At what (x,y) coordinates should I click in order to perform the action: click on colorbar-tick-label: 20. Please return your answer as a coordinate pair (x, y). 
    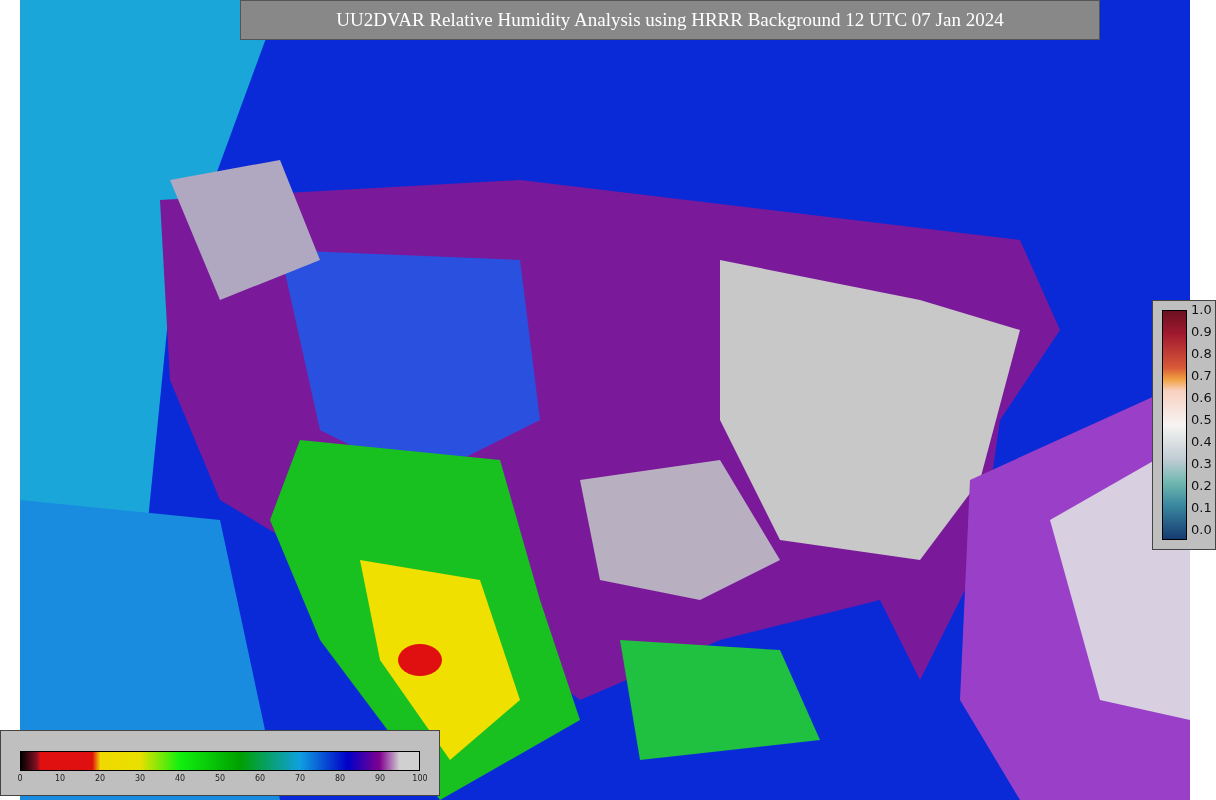
    Looking at the image, I should click on (100, 779).